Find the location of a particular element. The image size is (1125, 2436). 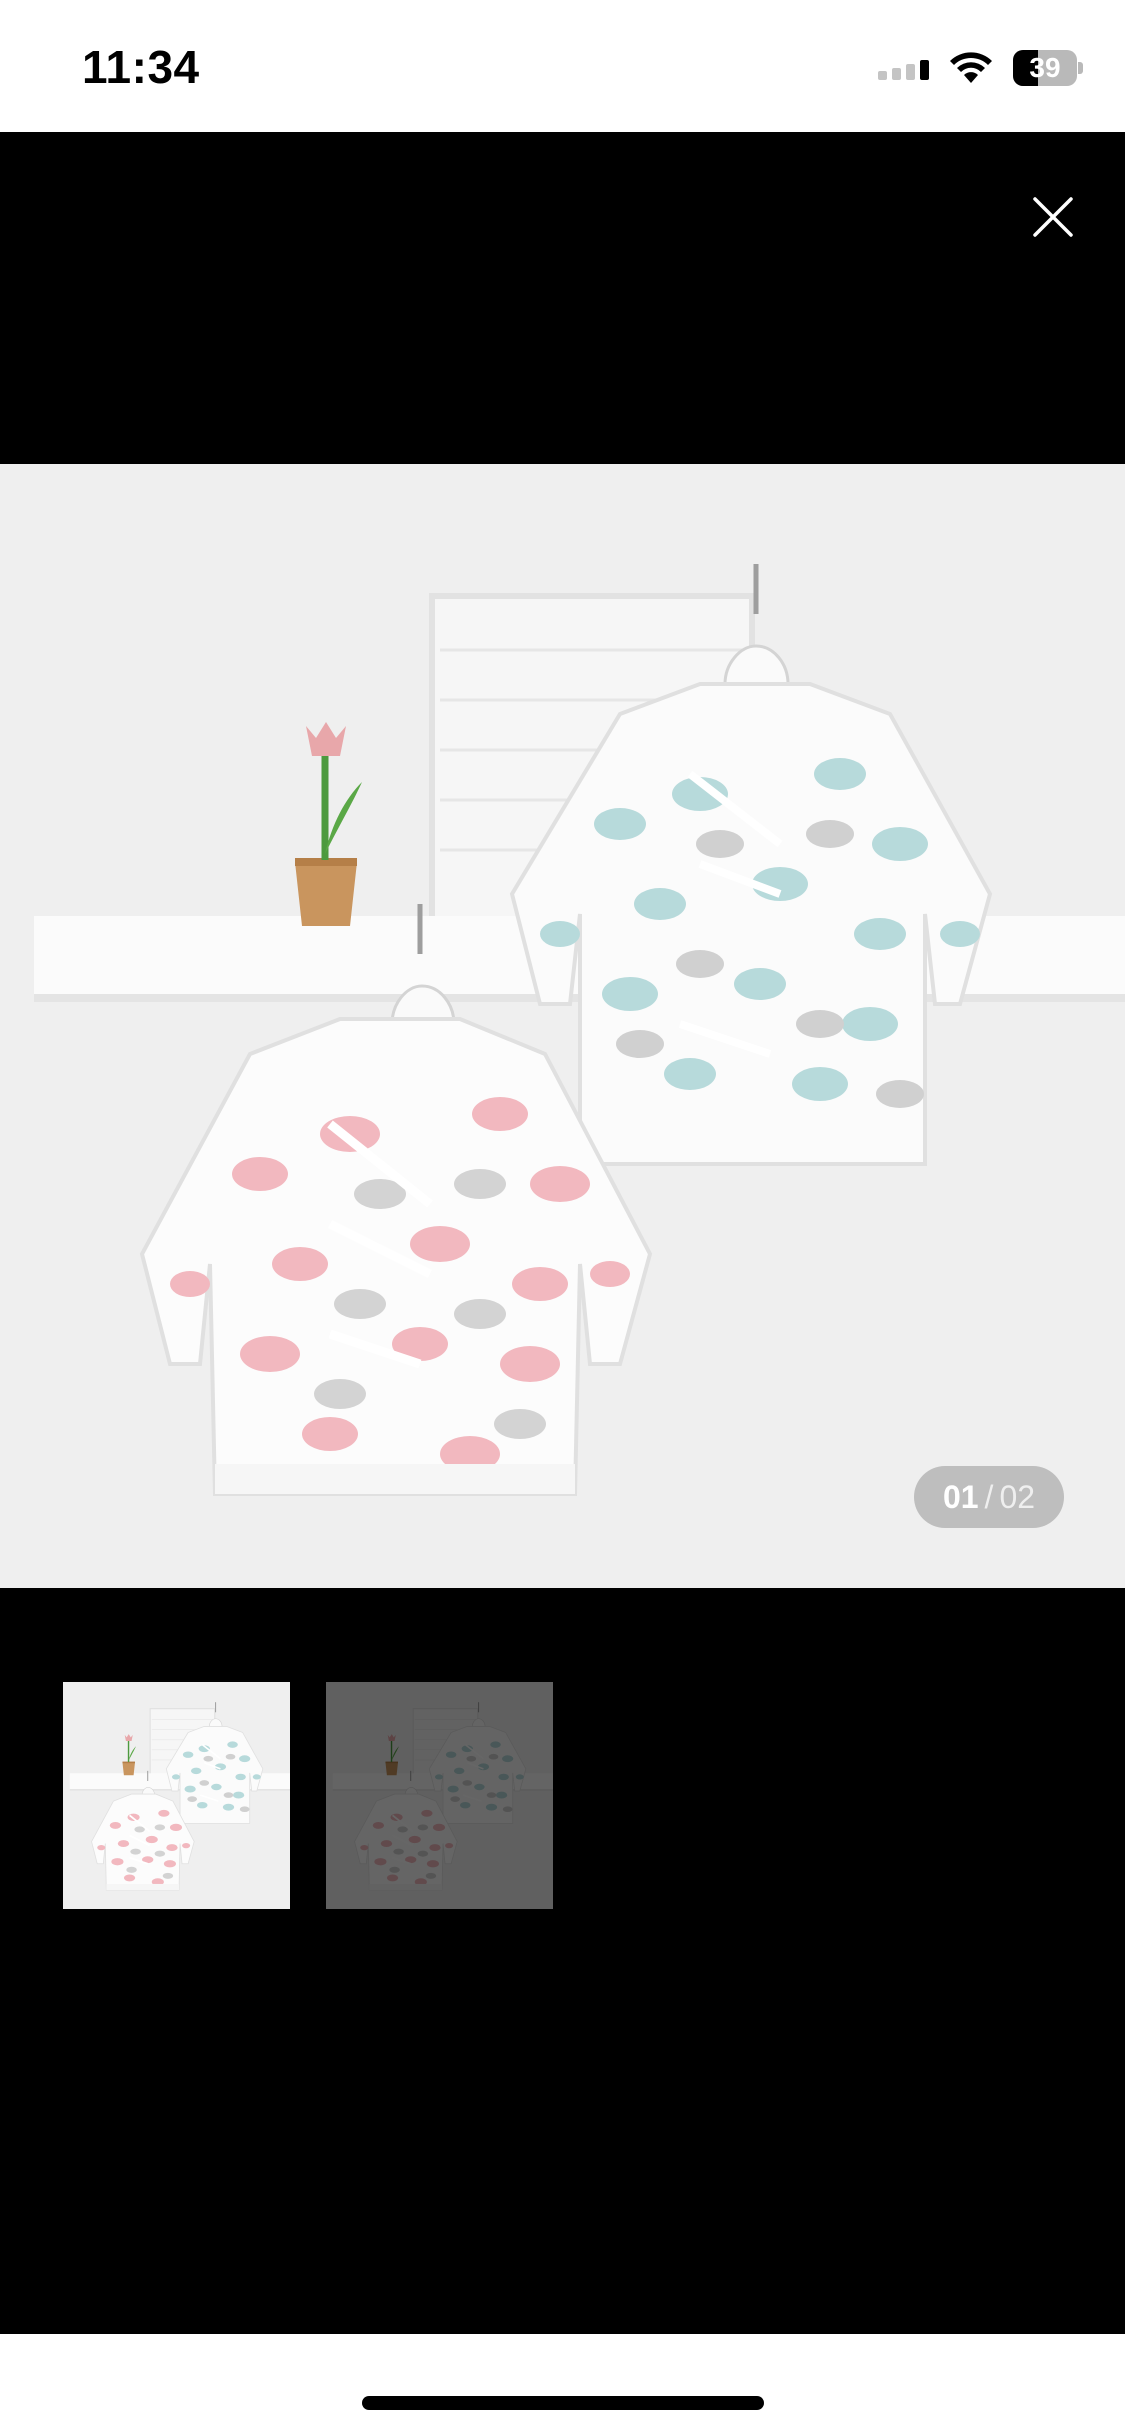

thumbnail-dim-overlay is located at coordinates (439, 1795).